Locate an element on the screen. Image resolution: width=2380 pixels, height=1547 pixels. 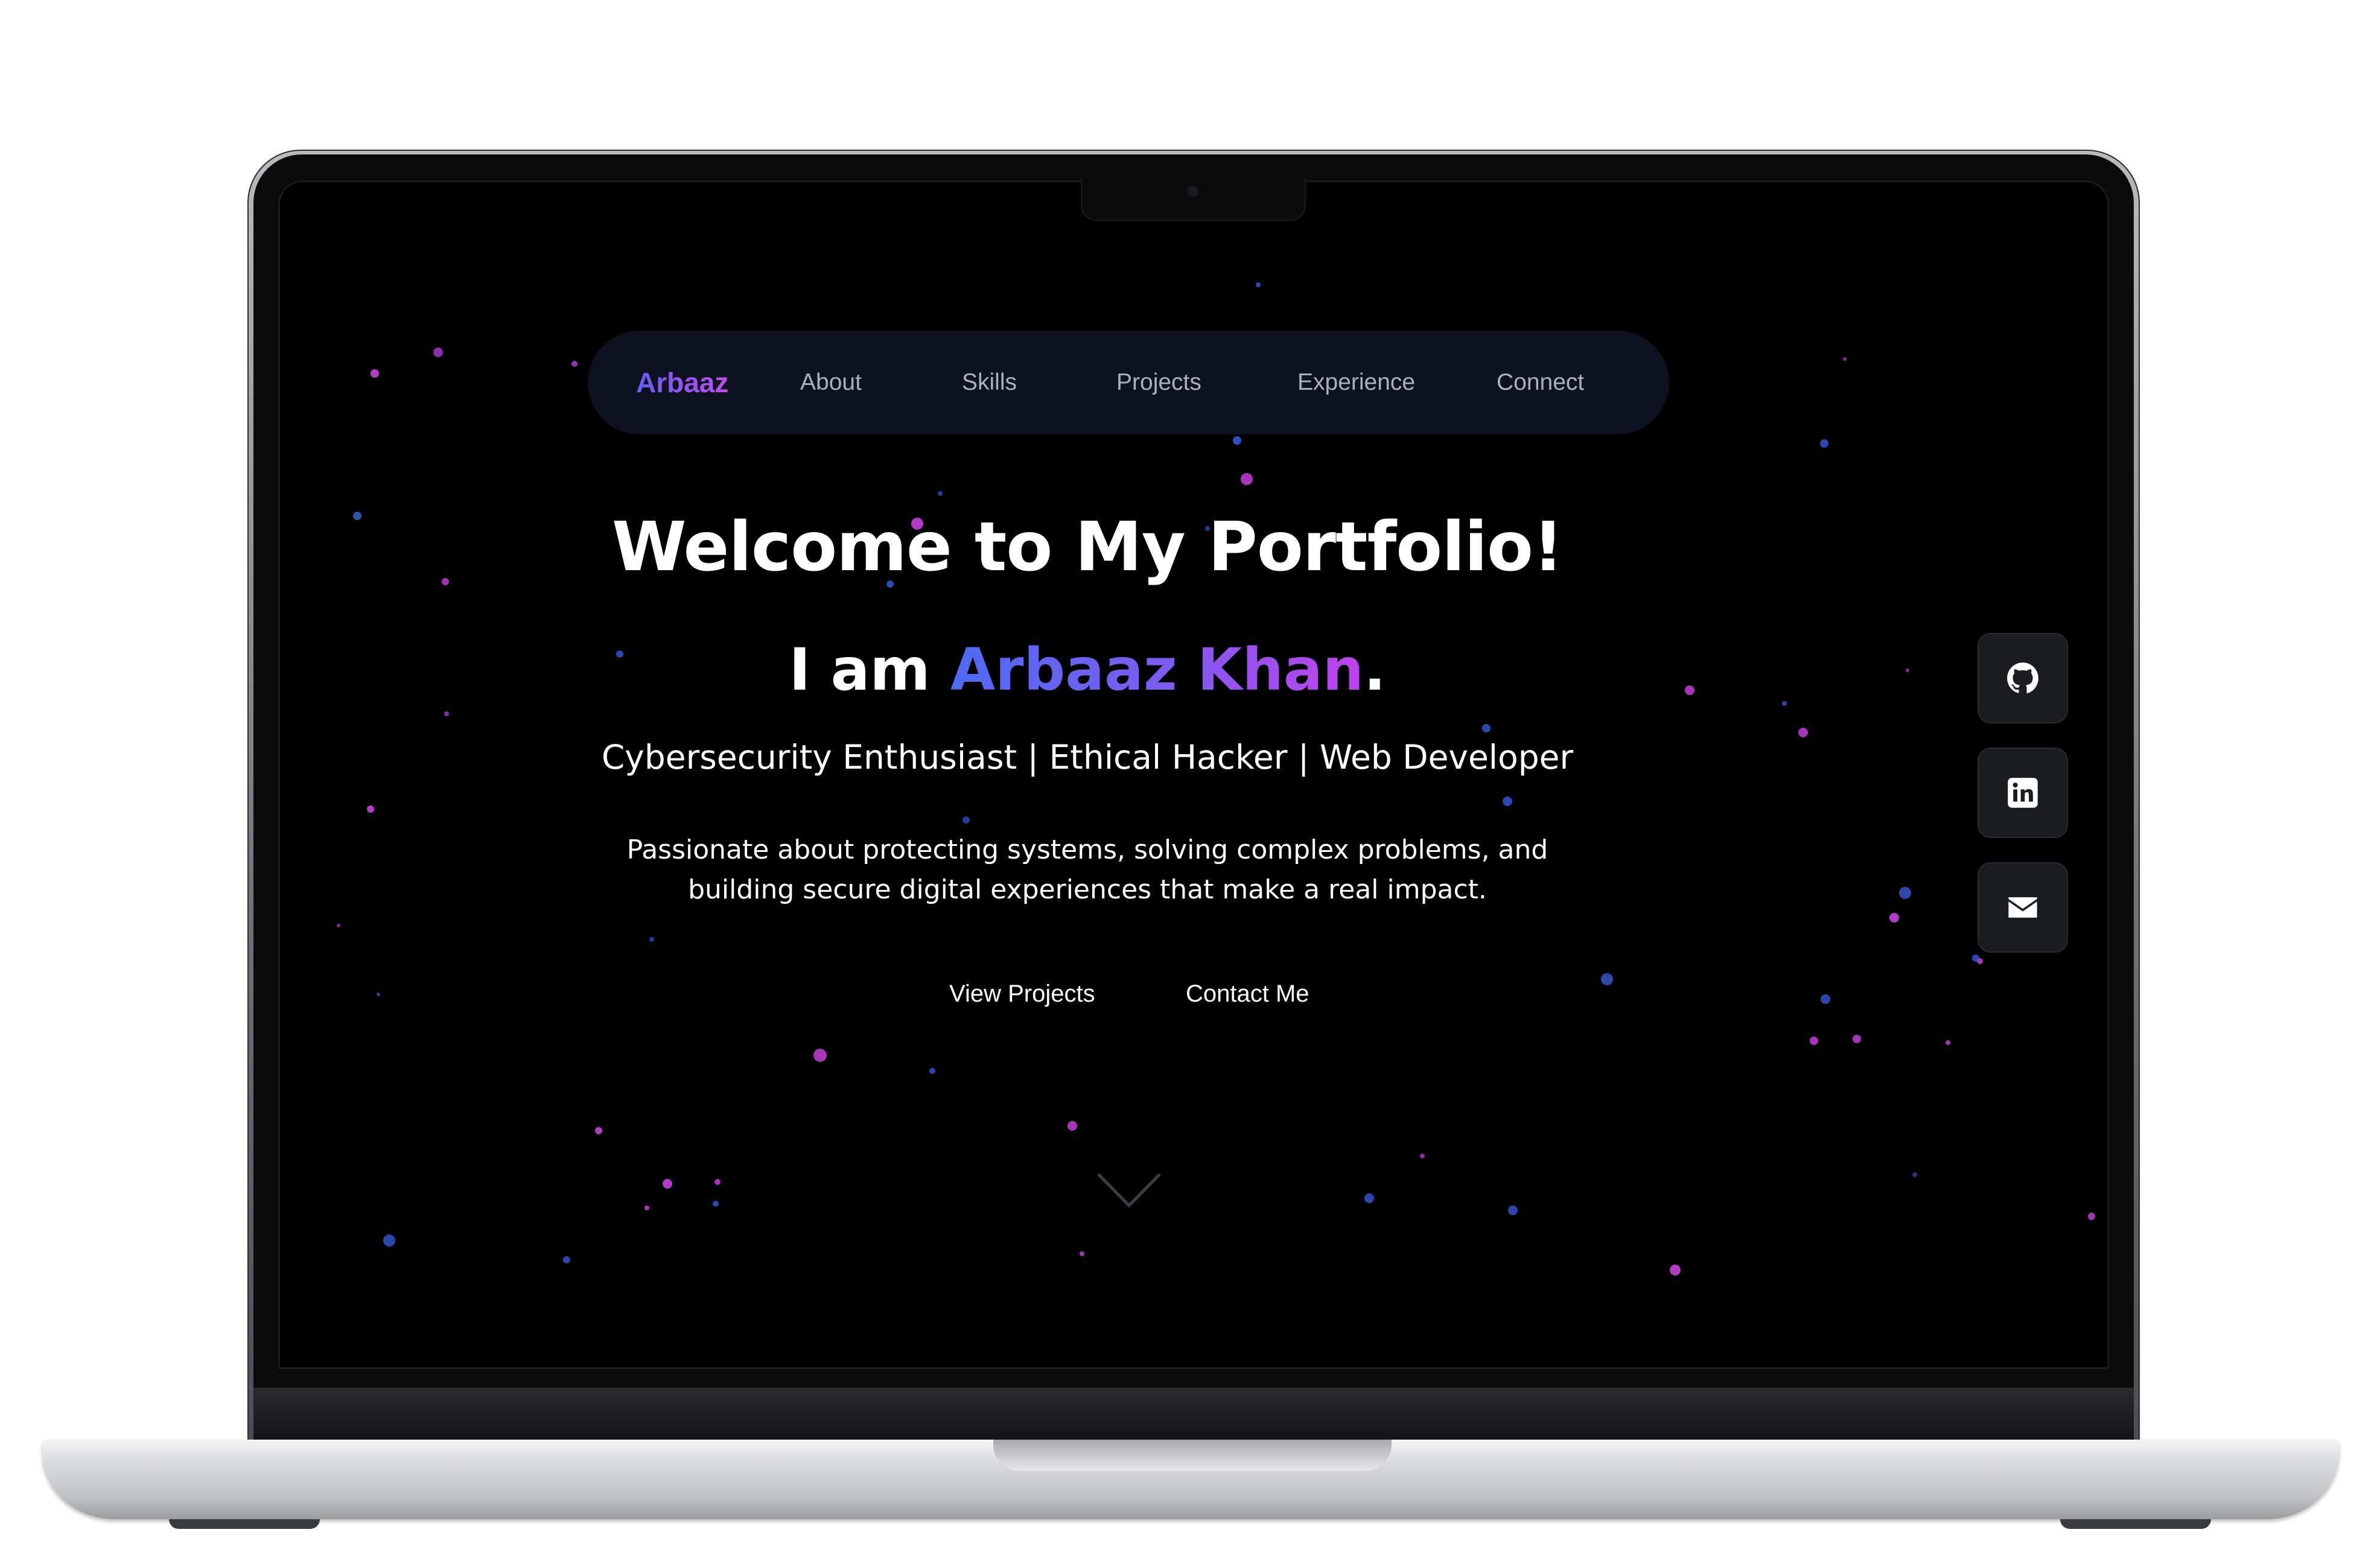
view-projects-button: View Projects is located at coordinates (1022, 994).